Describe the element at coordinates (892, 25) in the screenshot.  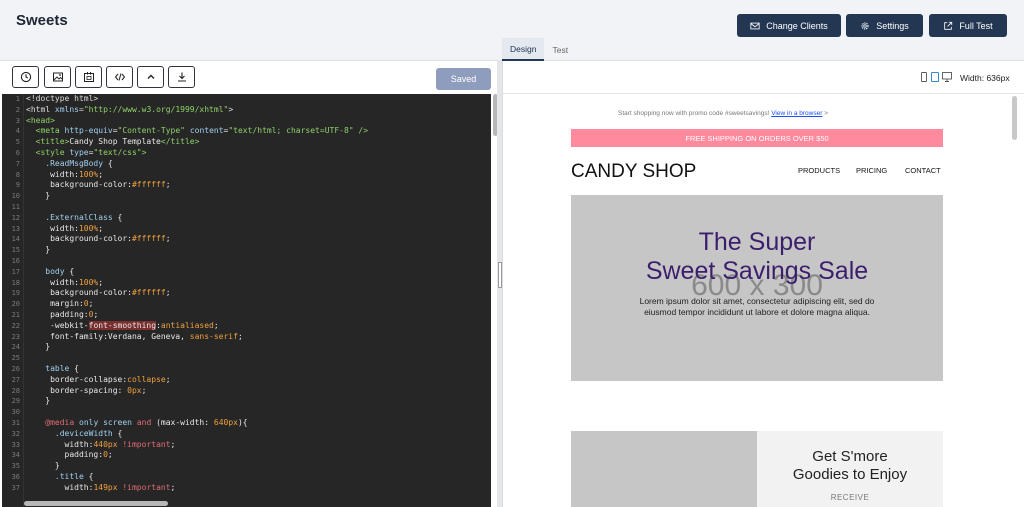
I see `settings-label: Settings` at that location.